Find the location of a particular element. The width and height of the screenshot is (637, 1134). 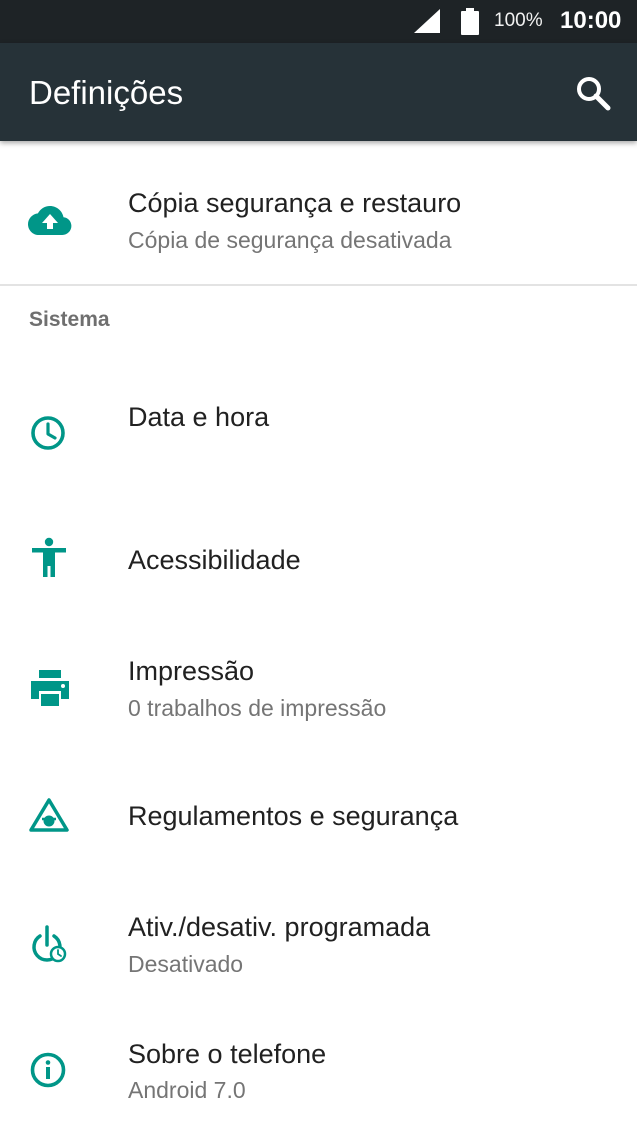

battery-icon is located at coordinates (470, 21).